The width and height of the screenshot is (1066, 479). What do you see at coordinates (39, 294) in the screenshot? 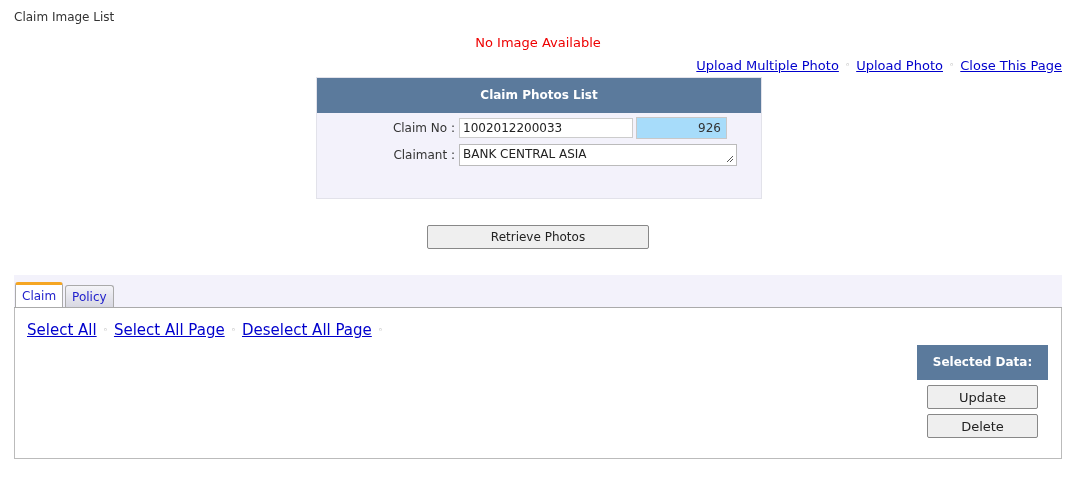
I see `tab: Claim` at bounding box center [39, 294].